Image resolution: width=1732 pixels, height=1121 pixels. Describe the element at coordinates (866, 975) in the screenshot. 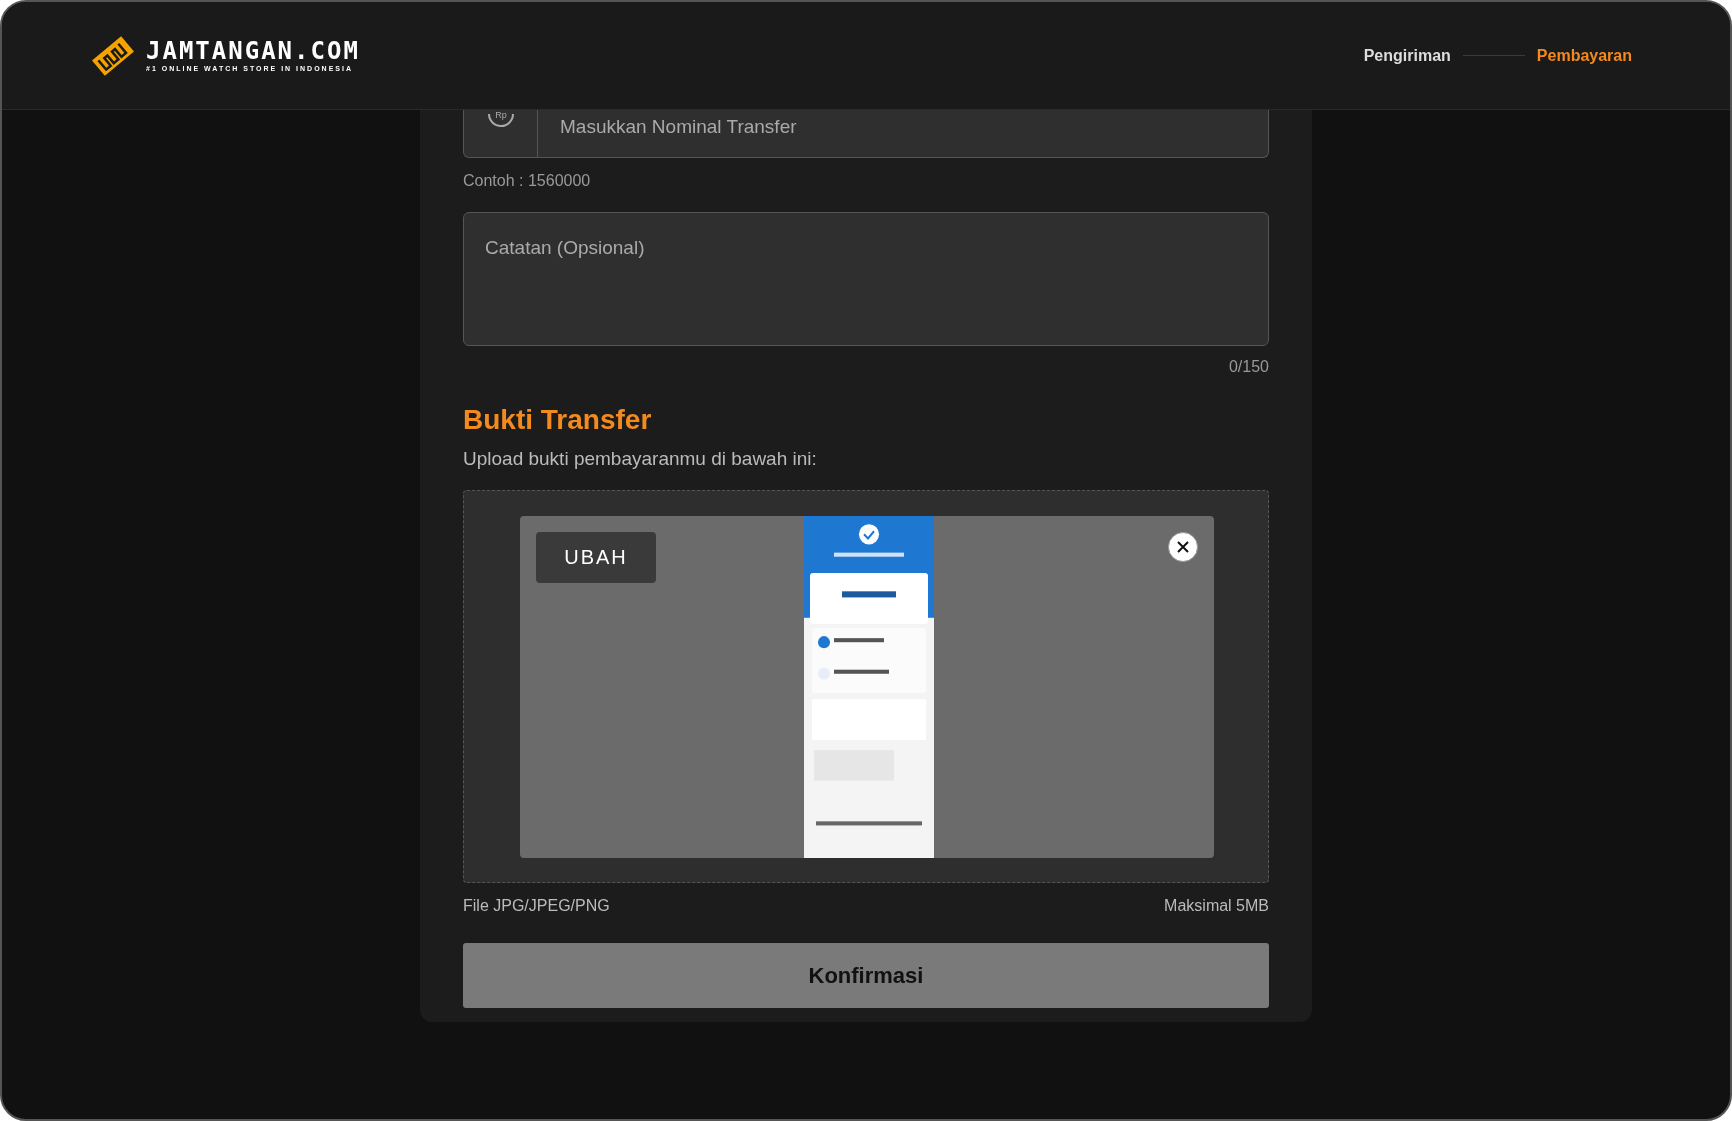

I see `confirm-button: Konfirmasi` at that location.